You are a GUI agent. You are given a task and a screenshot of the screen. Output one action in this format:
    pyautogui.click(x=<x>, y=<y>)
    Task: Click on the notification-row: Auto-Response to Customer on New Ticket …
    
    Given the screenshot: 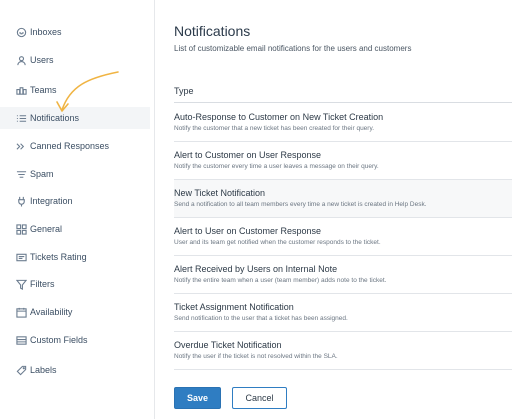 What is the action you would take?
    pyautogui.click(x=343, y=123)
    